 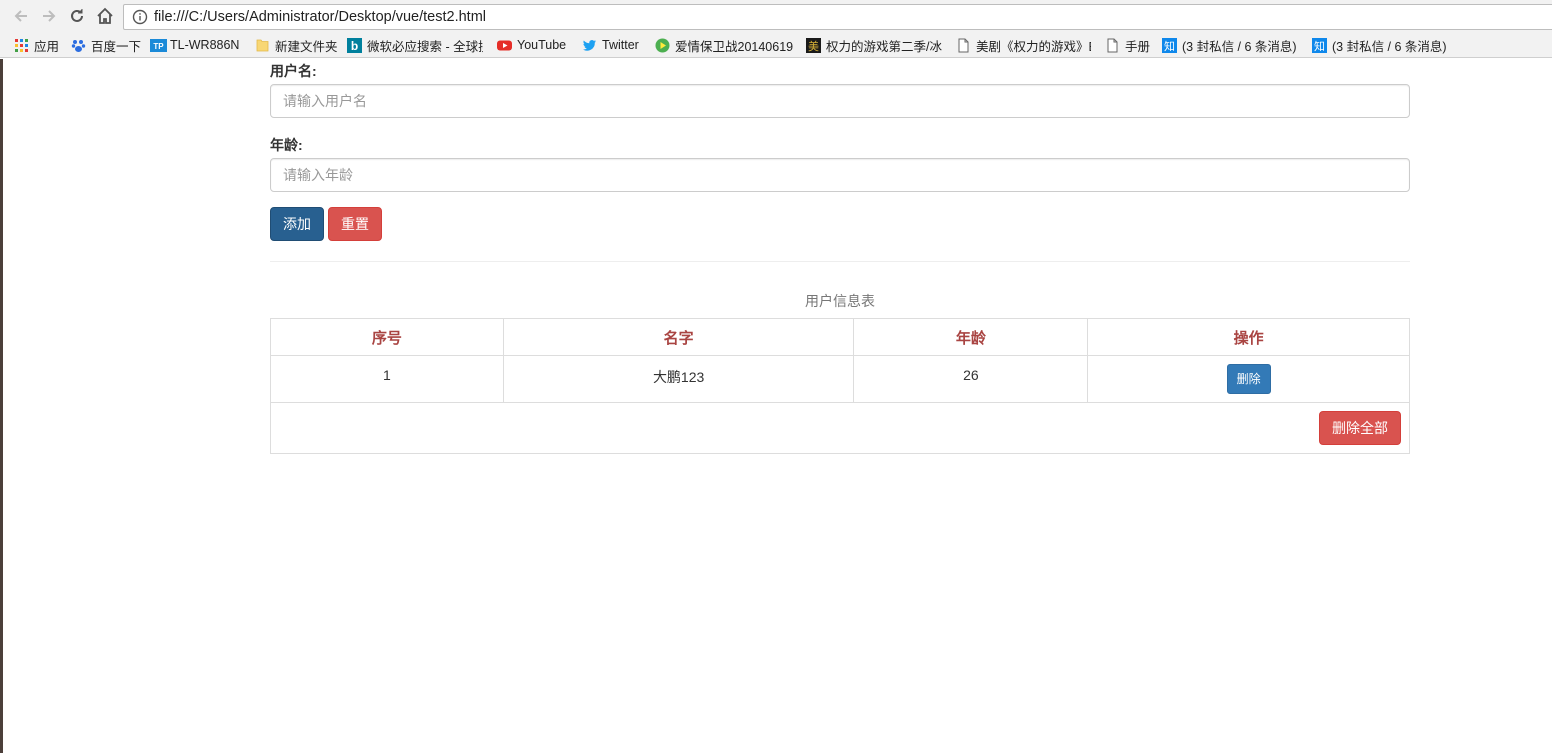 I want to click on forward-button, so click(x=49, y=16).